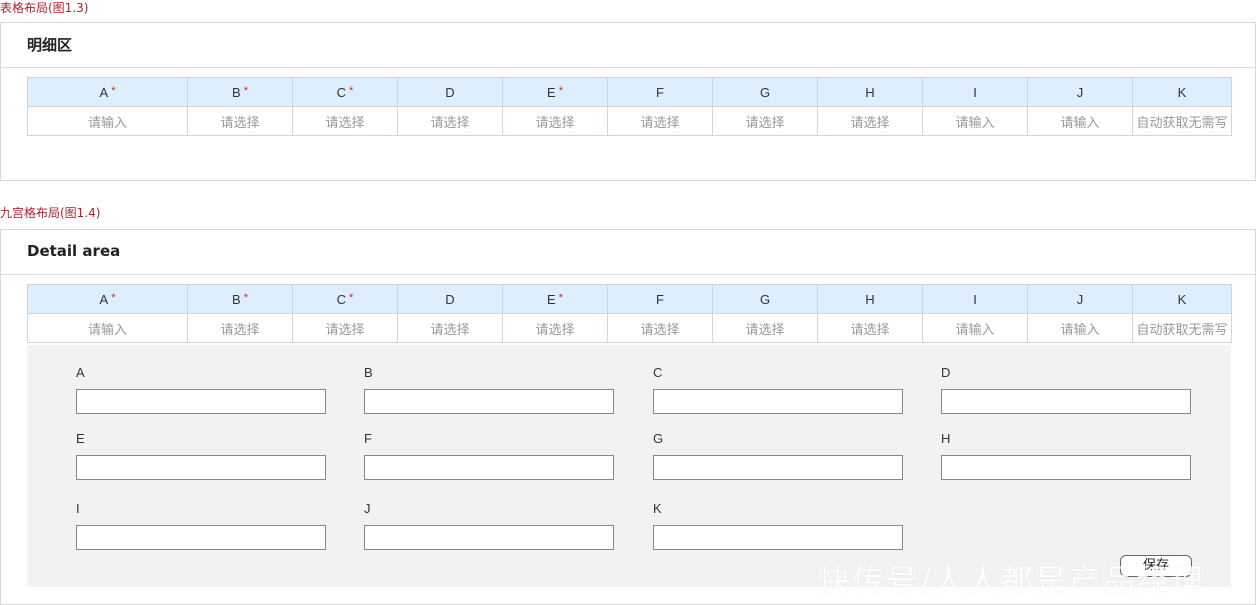  I want to click on form-field-k: K, so click(778, 525).